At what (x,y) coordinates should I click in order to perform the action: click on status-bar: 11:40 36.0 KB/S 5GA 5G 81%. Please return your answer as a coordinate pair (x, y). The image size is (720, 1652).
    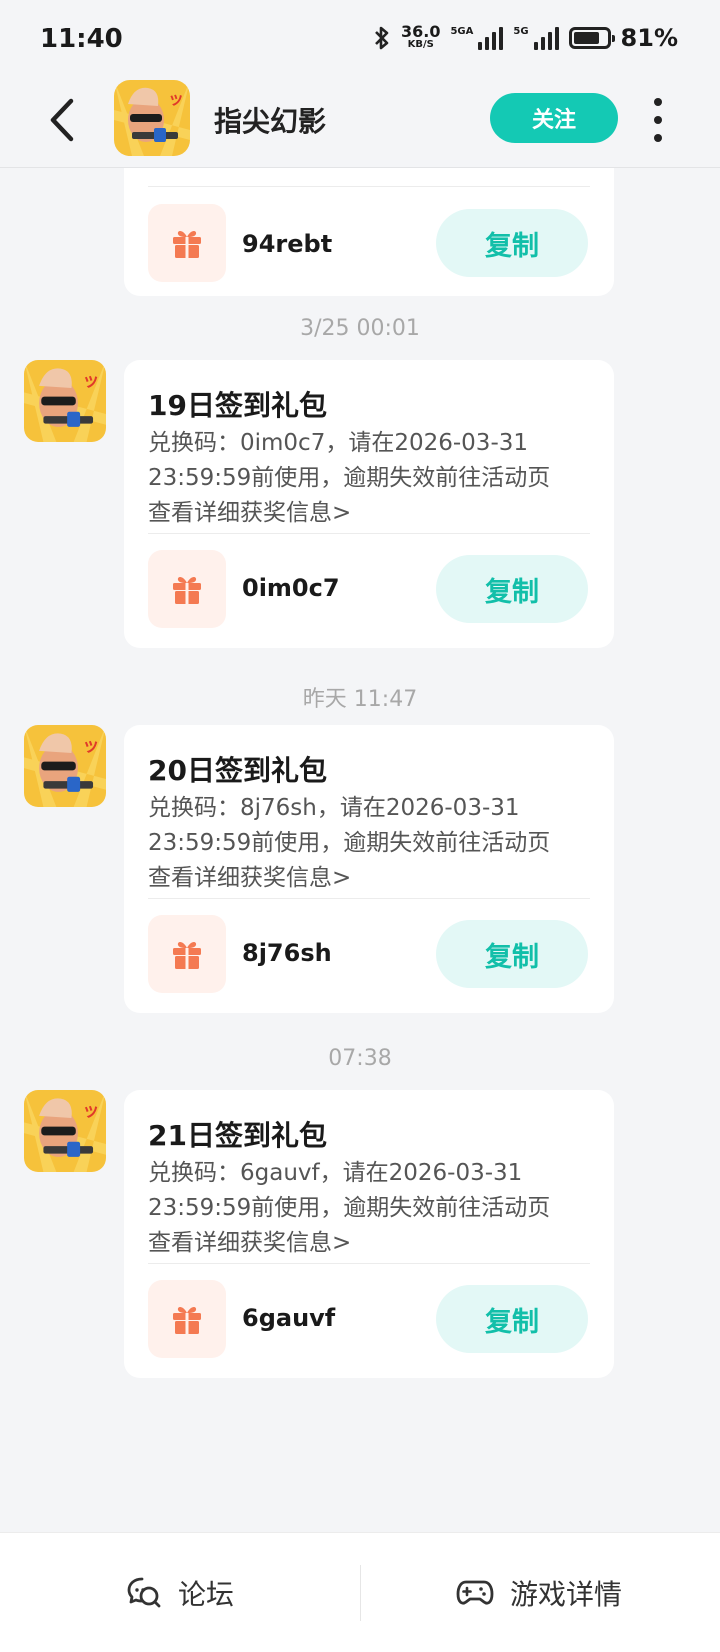
    Looking at the image, I should click on (360, 40).